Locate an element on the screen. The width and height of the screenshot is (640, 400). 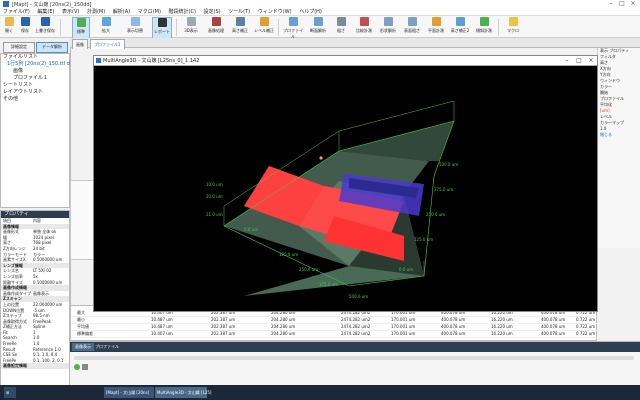
overwrite-save-button: 上書き保存 is located at coordinates (45, 27).